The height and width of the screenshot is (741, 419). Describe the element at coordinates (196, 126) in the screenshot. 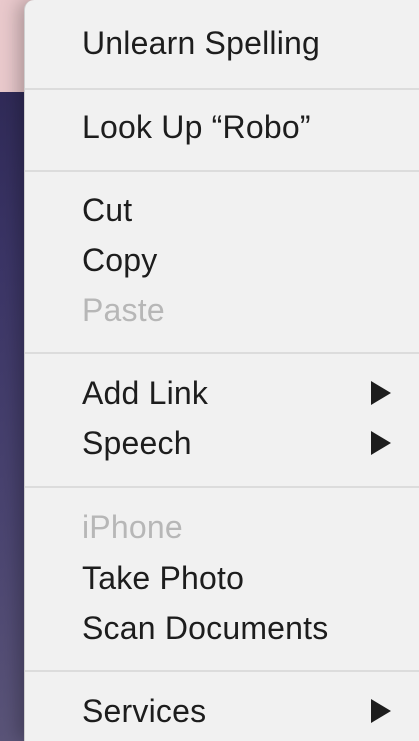

I see `look-up-label: Look Up “Robo”` at that location.